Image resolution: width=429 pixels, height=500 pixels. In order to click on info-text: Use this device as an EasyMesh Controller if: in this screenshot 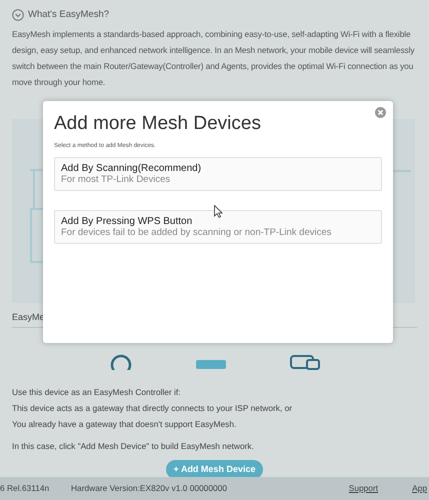, I will do `click(97, 393)`.